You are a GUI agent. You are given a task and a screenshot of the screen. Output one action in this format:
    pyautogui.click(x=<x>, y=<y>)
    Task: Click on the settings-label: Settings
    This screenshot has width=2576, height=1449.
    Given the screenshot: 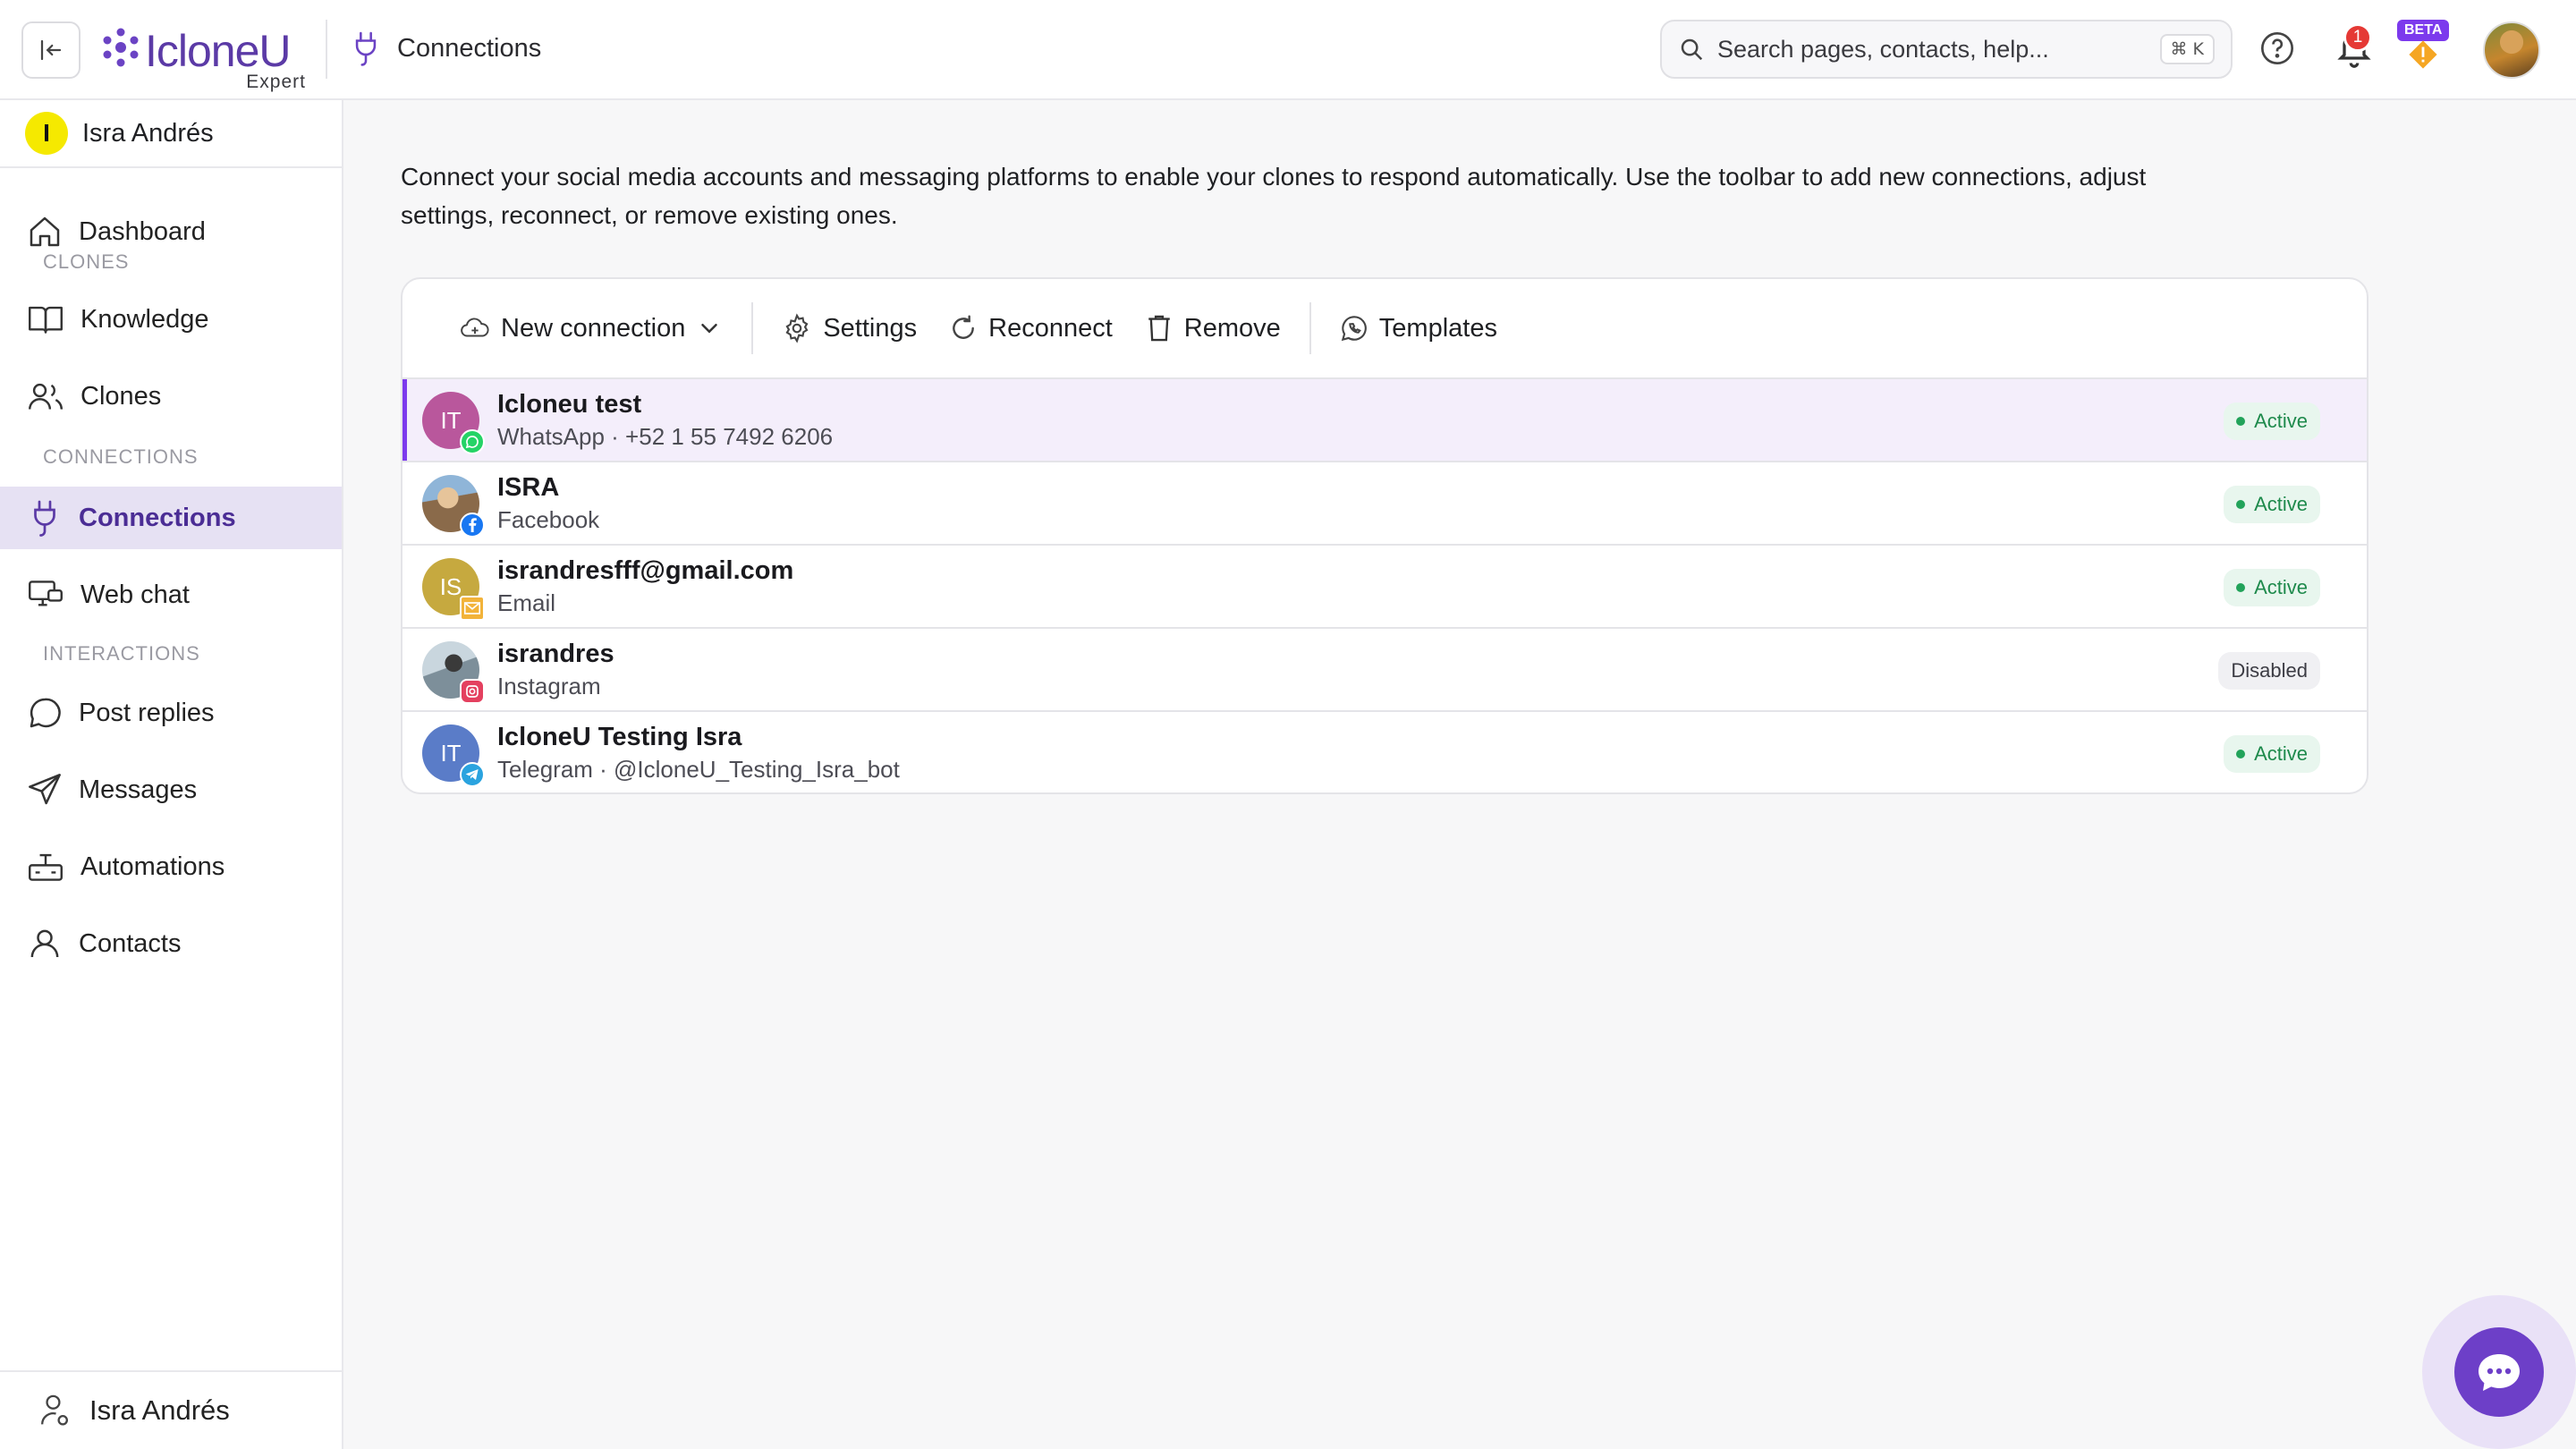 What is the action you would take?
    pyautogui.click(x=870, y=328)
    